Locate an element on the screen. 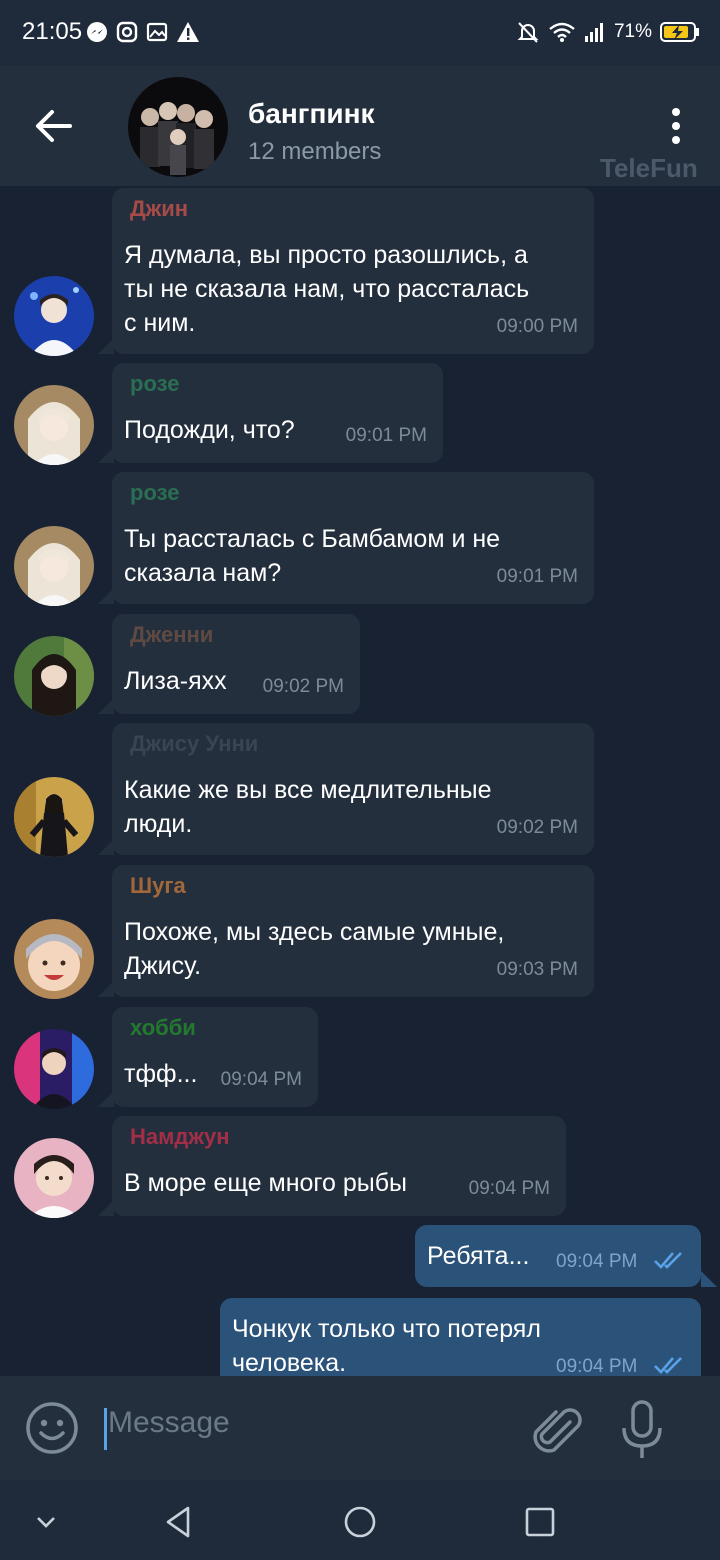 The width and height of the screenshot is (720, 1560). battery-charging-icon is located at coordinates (679, 32).